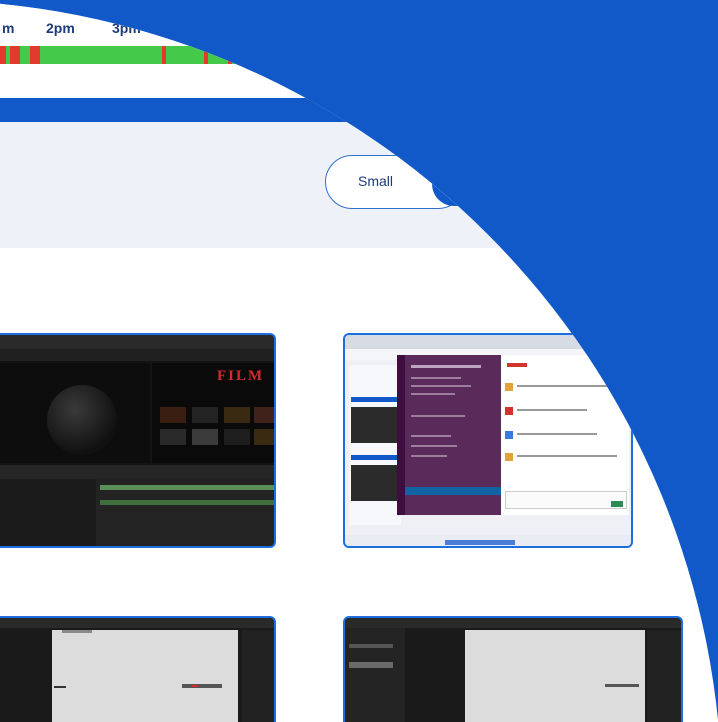 The height and width of the screenshot is (722, 718). Describe the element at coordinates (488, 342) in the screenshot. I see `browser-tabbar` at that location.